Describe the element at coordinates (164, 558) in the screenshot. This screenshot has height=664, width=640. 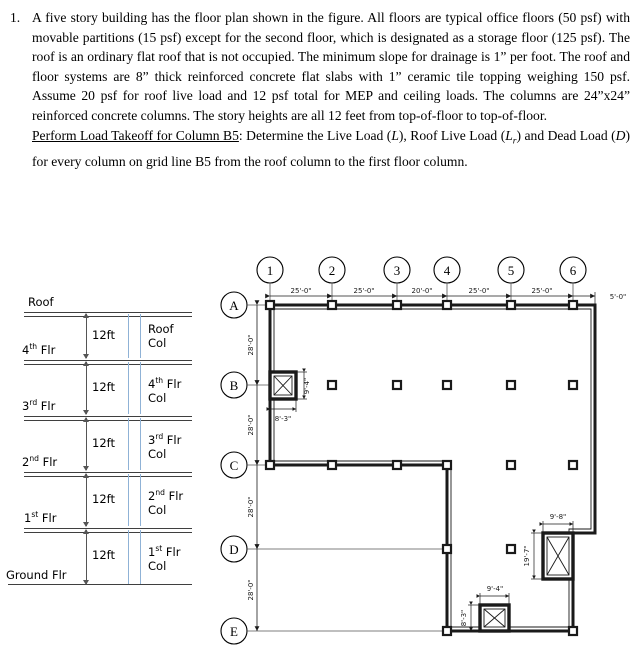
I see `column-label-1st: 1st Flr Col` at that location.